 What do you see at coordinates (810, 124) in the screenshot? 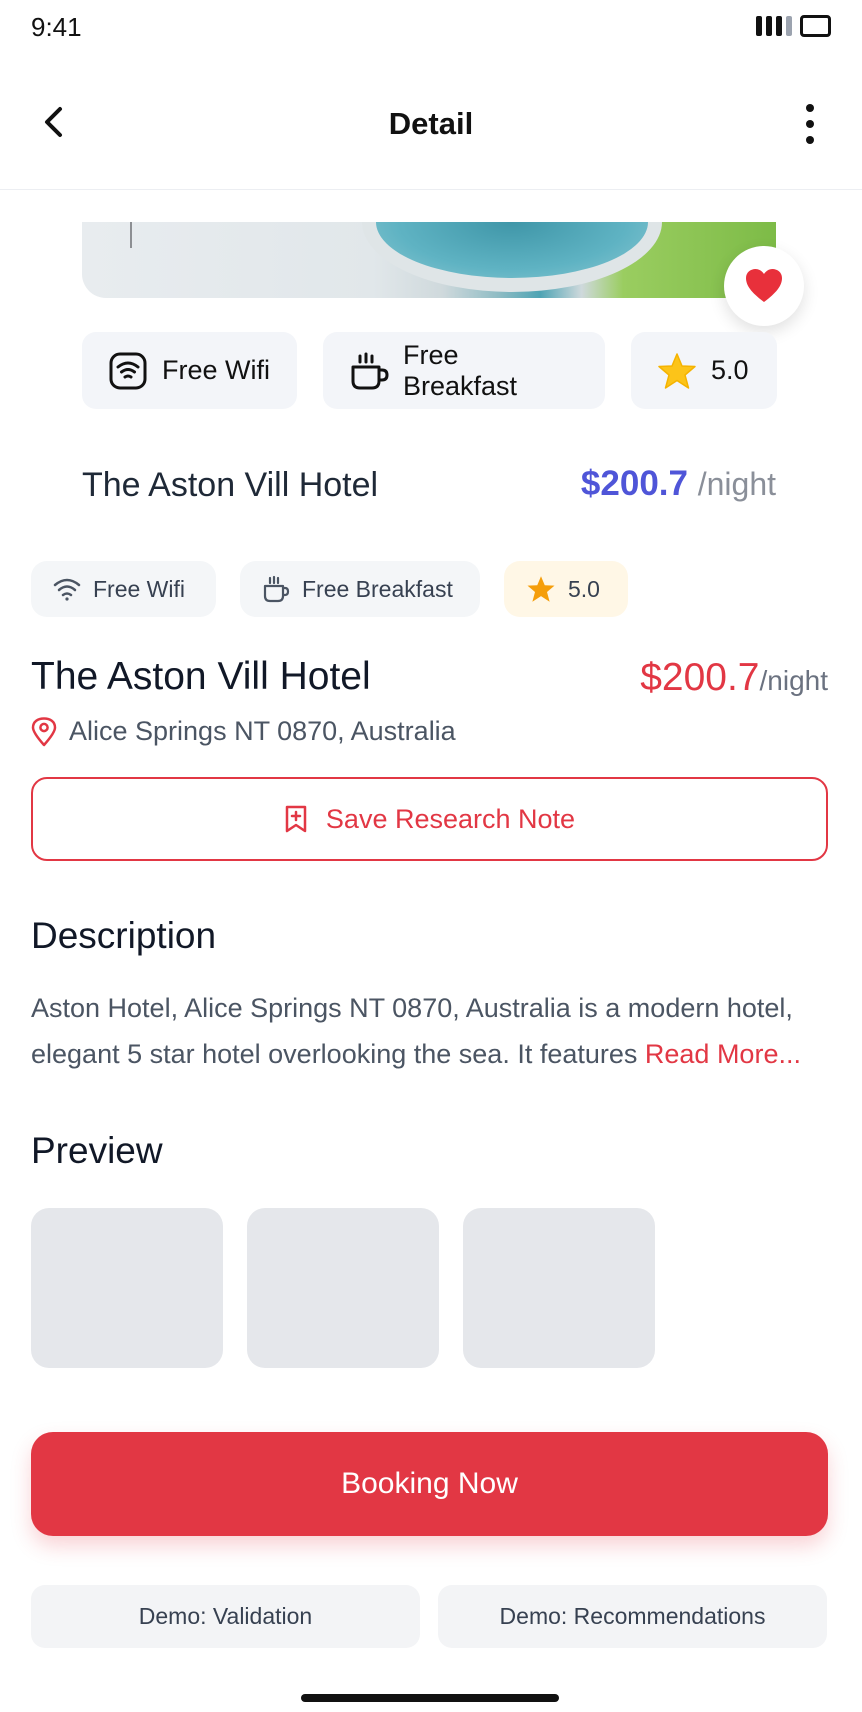
I see `more-options-button` at bounding box center [810, 124].